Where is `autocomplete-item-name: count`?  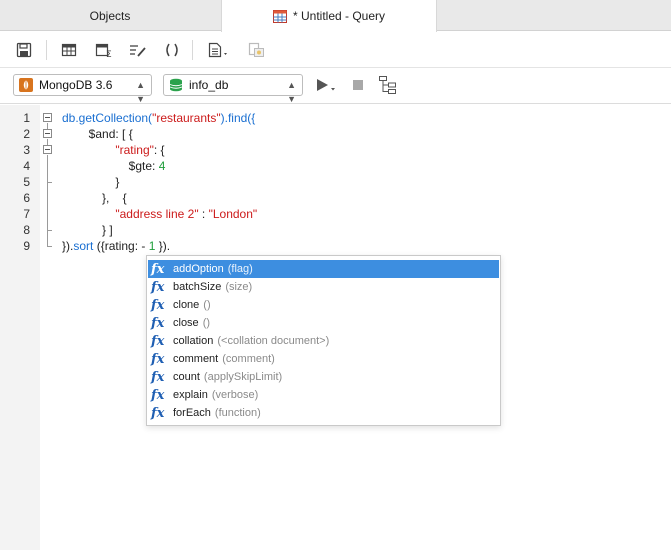
autocomplete-item-name: count is located at coordinates (186, 377).